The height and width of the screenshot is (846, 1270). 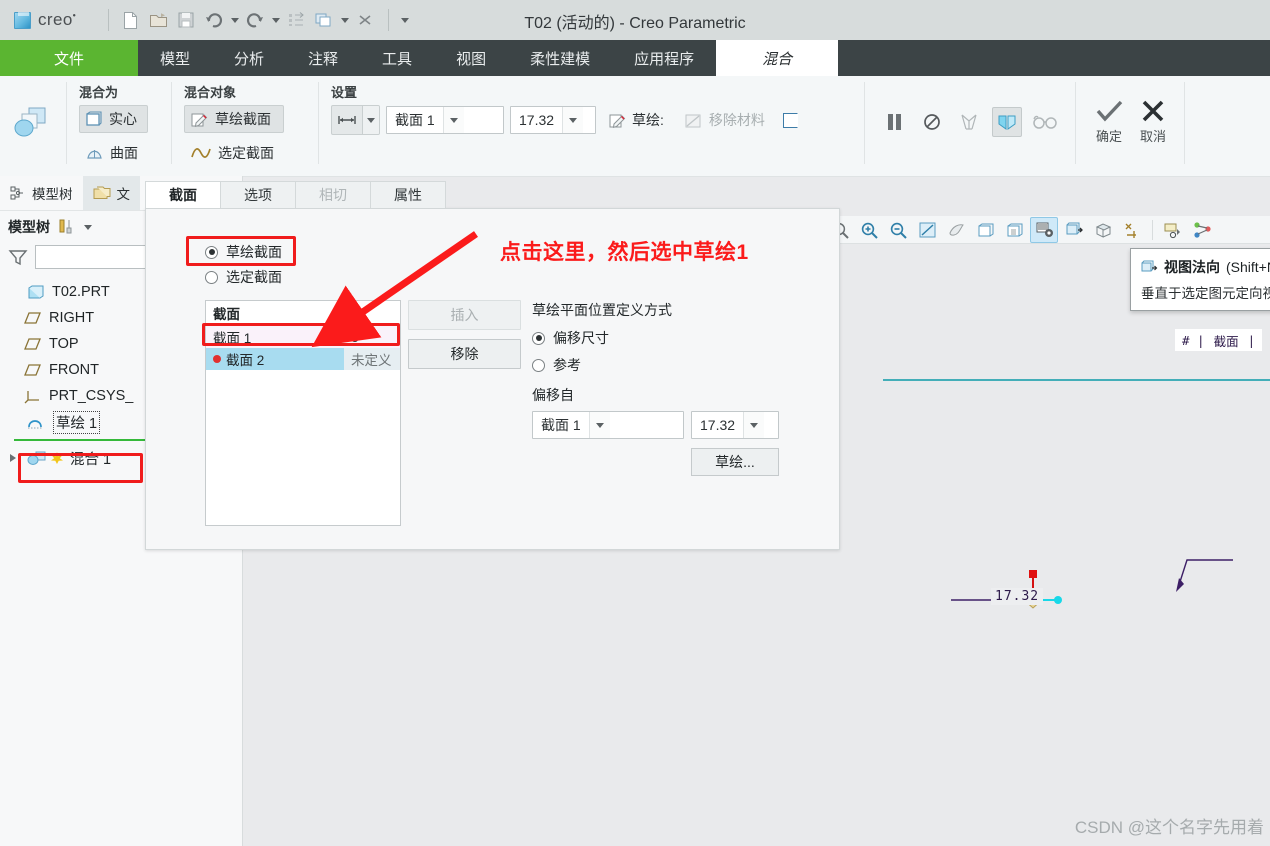 I want to click on close-icon, so click(x=365, y=20).